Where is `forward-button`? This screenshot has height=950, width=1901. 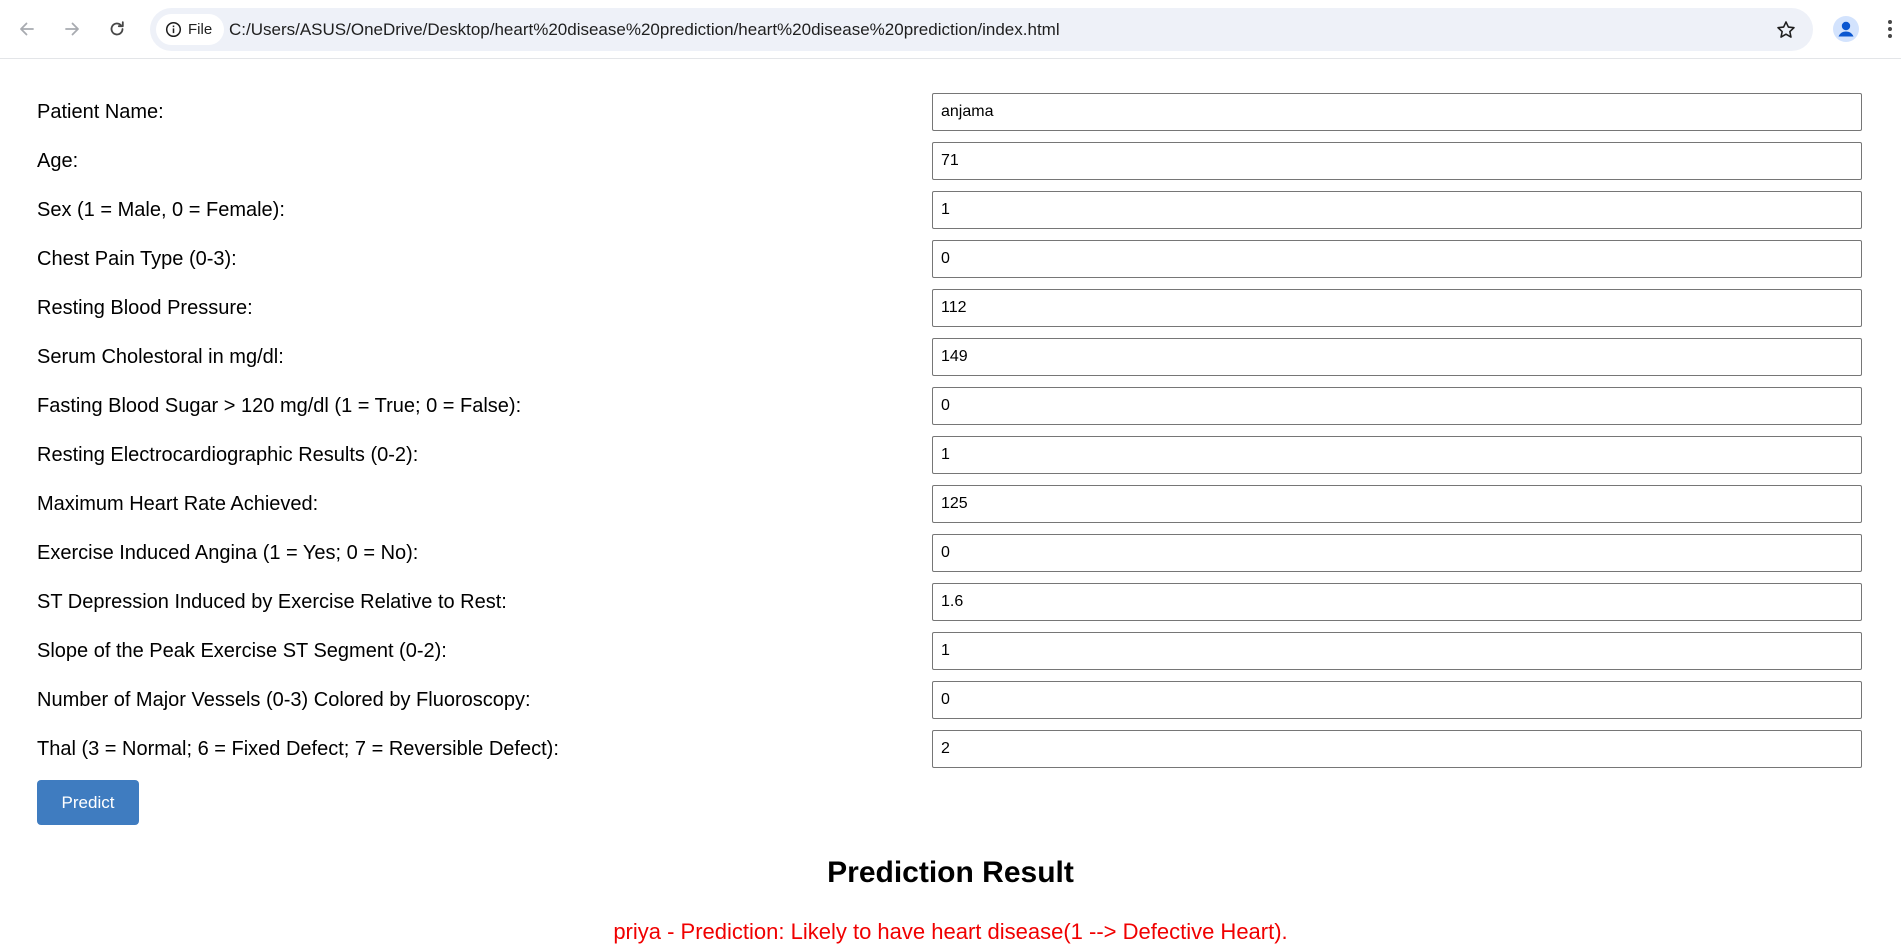
forward-button is located at coordinates (72, 29).